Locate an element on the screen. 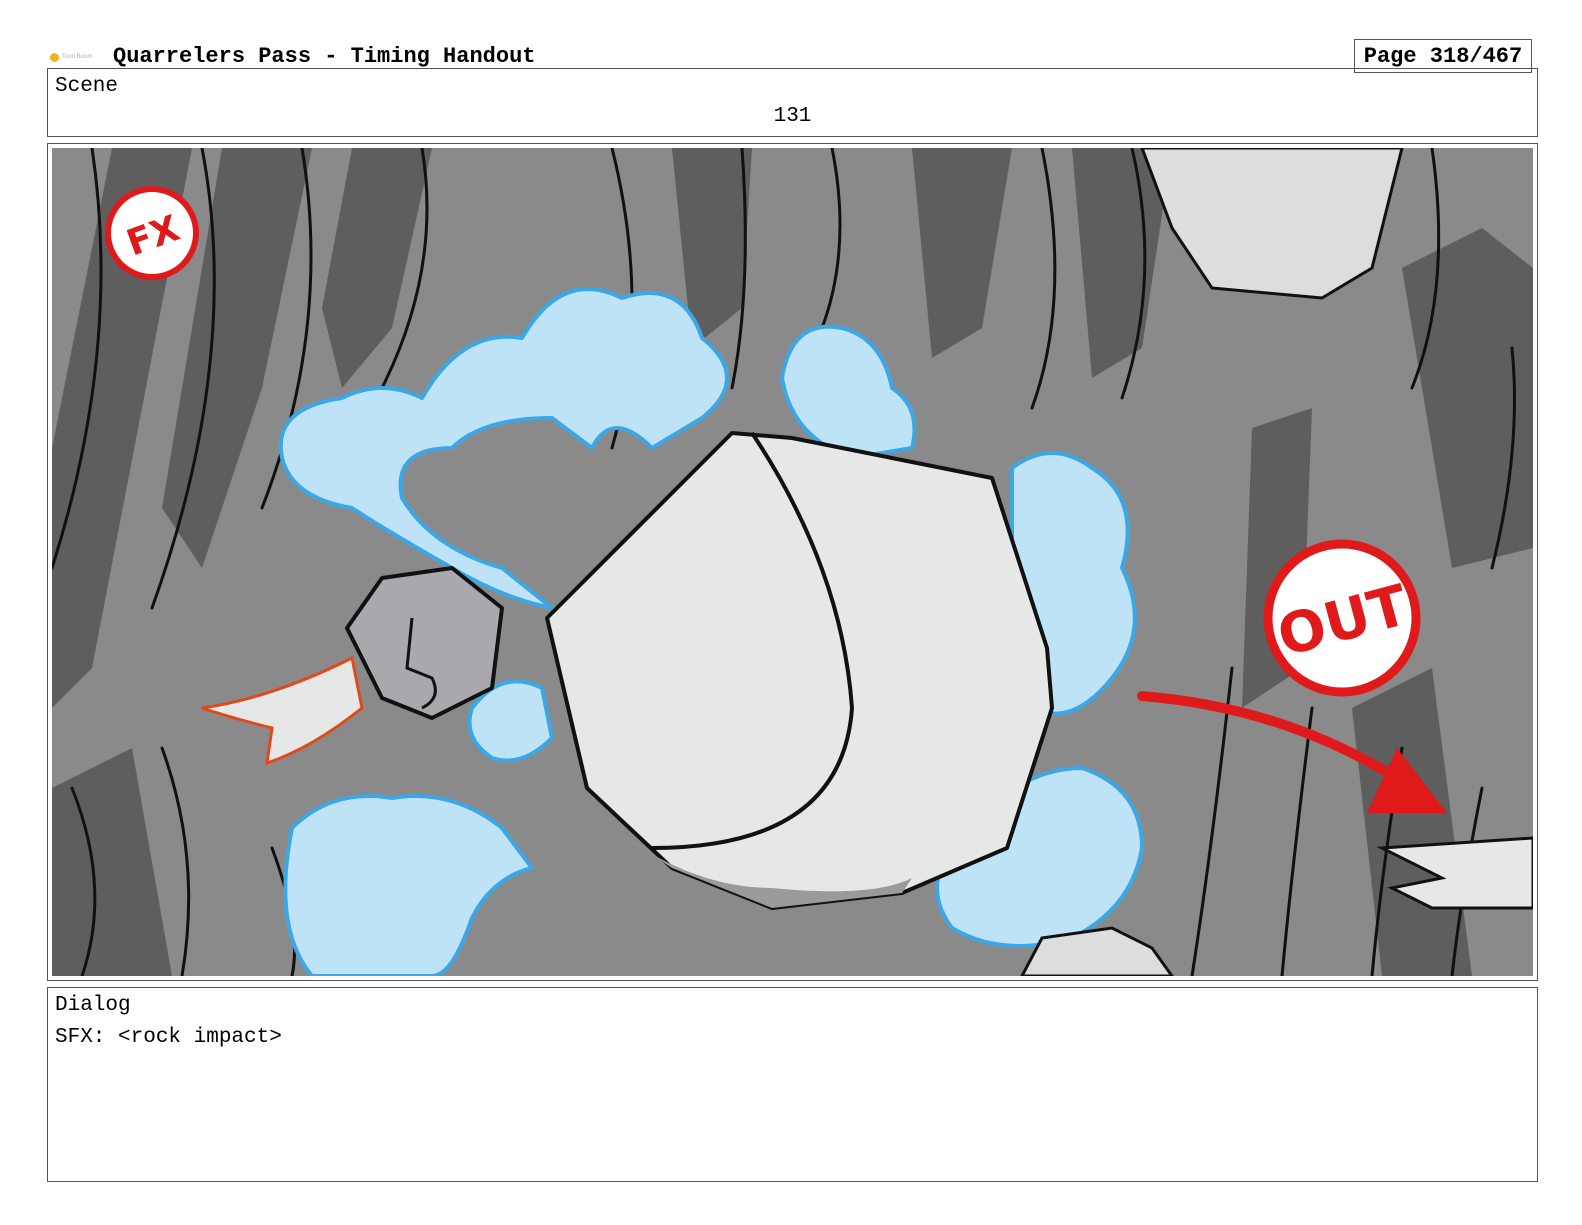  scene-label: Scene is located at coordinates (87, 86).